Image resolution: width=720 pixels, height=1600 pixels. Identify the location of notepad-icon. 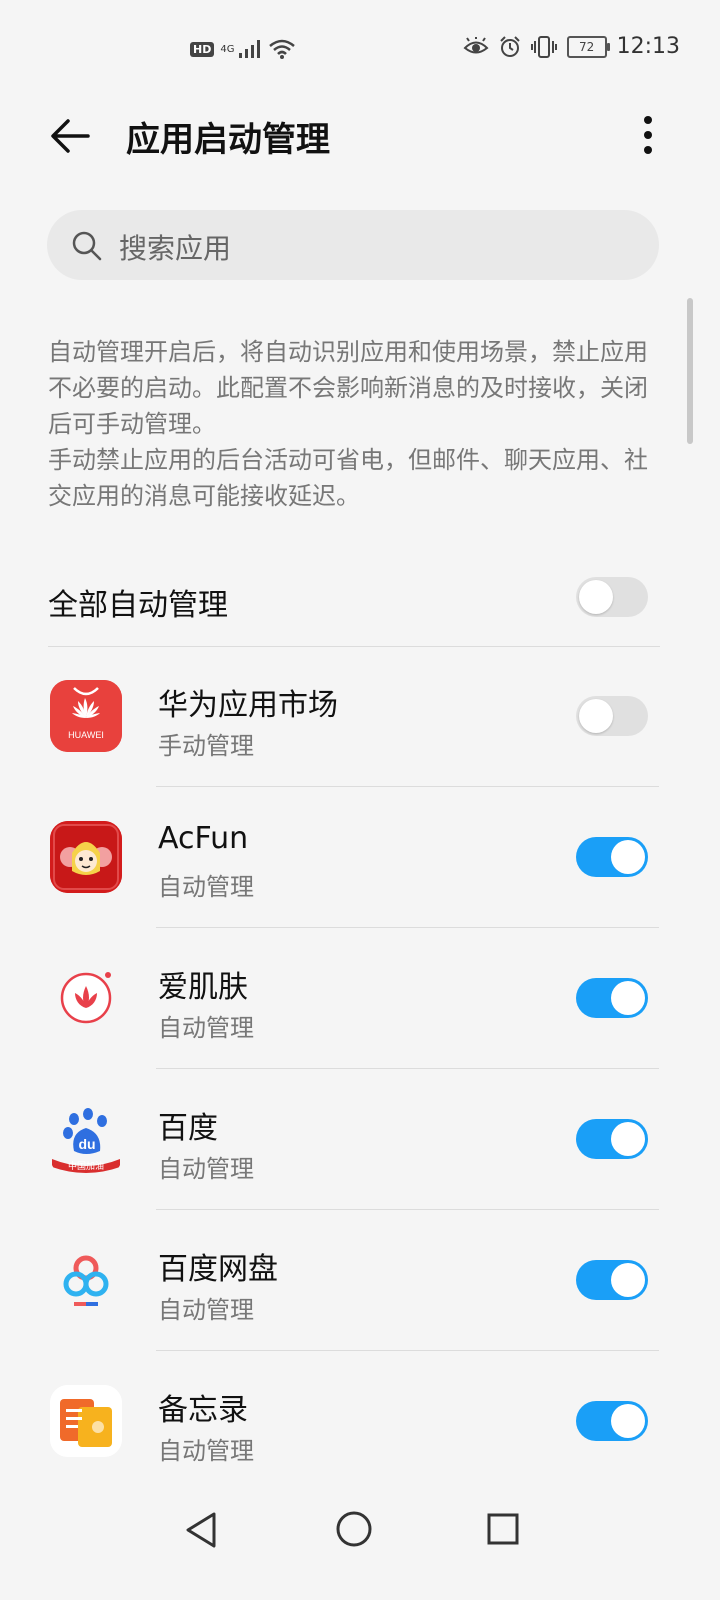
(86, 1421).